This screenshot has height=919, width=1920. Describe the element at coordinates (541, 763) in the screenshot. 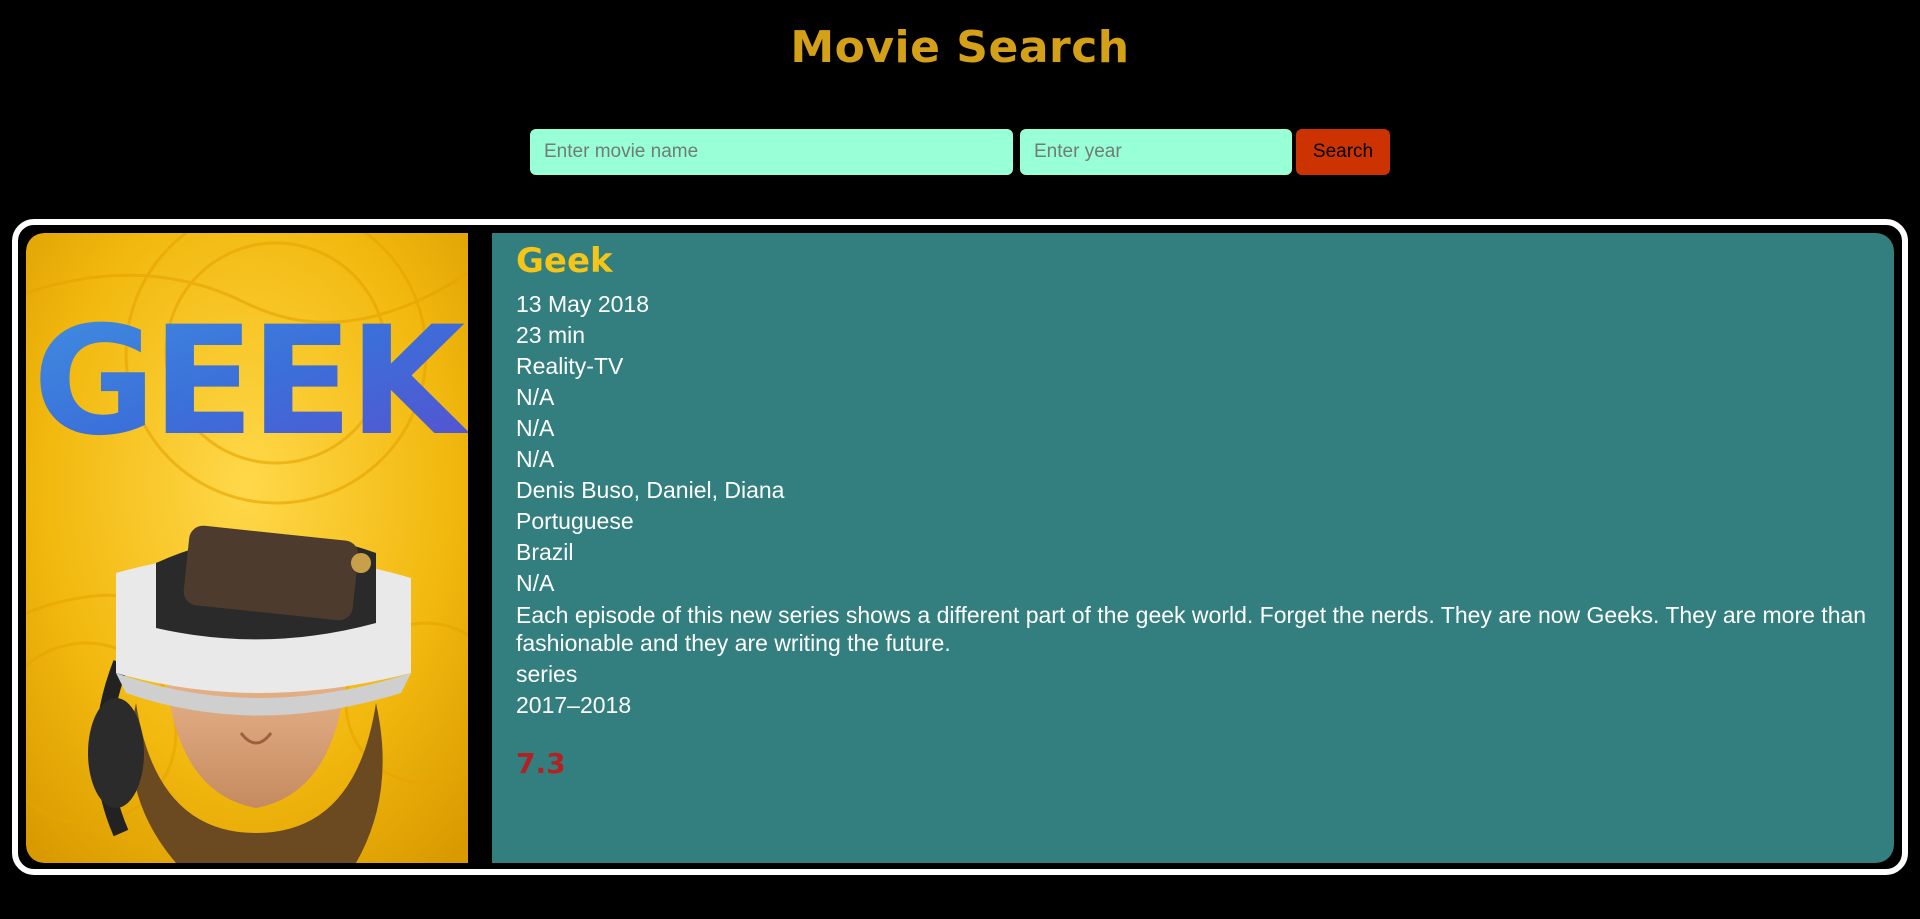

I see `rating: 7.3` at that location.